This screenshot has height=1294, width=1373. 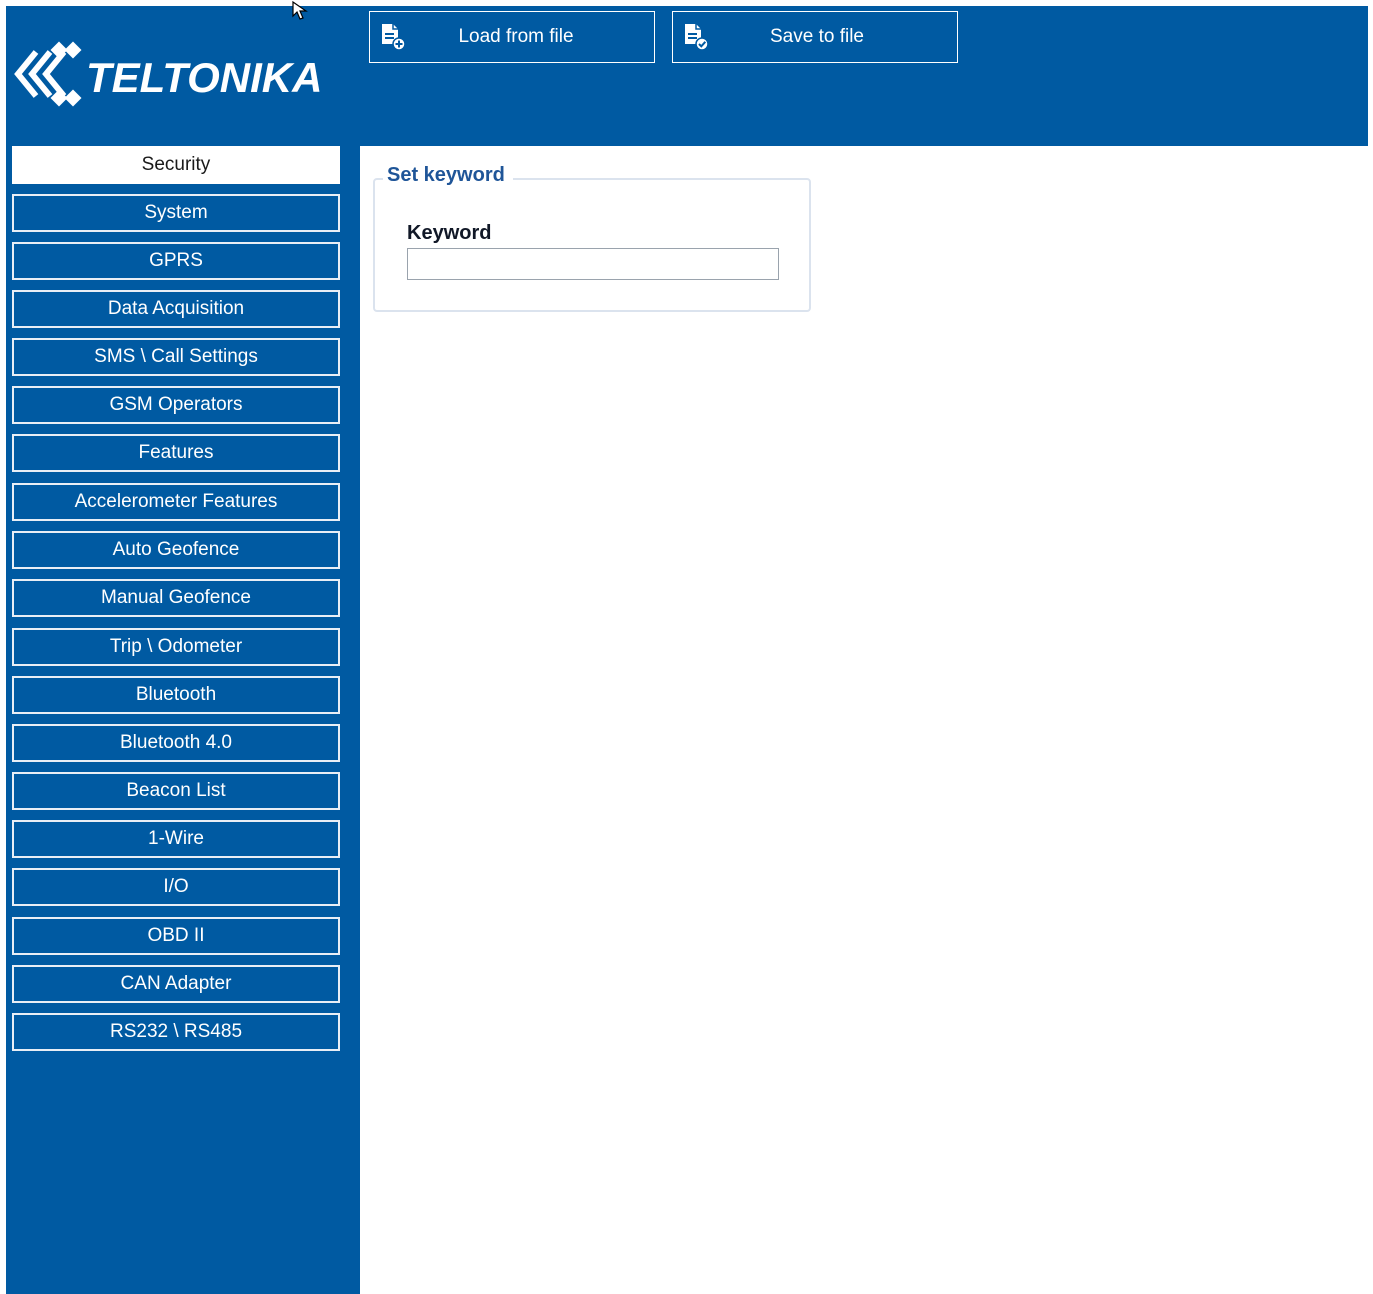 I want to click on teltonika-logo-graphic: TELTONIKA, so click(x=168, y=74).